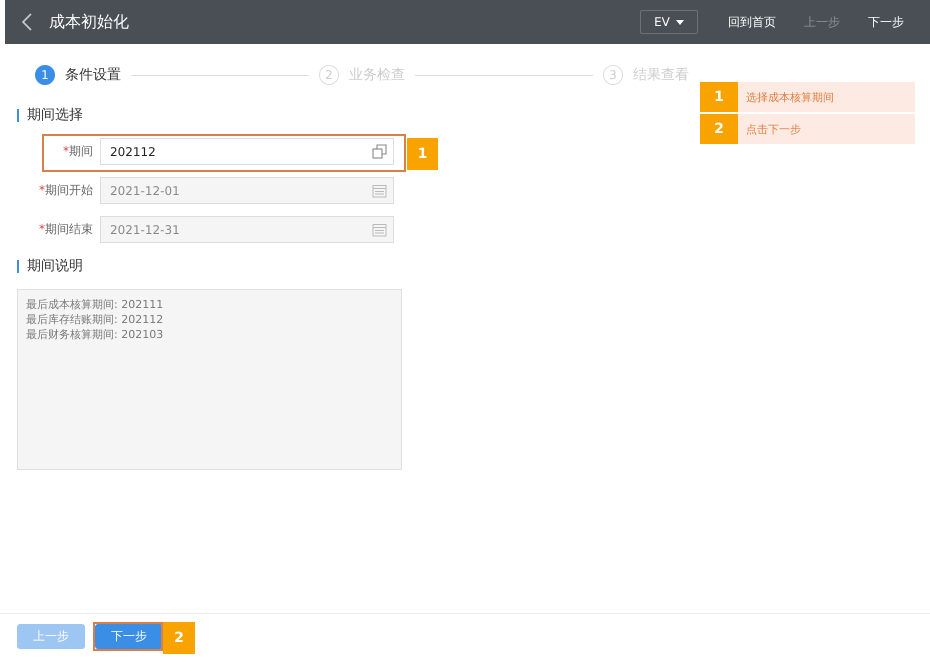 The width and height of the screenshot is (930, 671). Describe the element at coordinates (669, 22) in the screenshot. I see `language-dropdown: EV` at that location.